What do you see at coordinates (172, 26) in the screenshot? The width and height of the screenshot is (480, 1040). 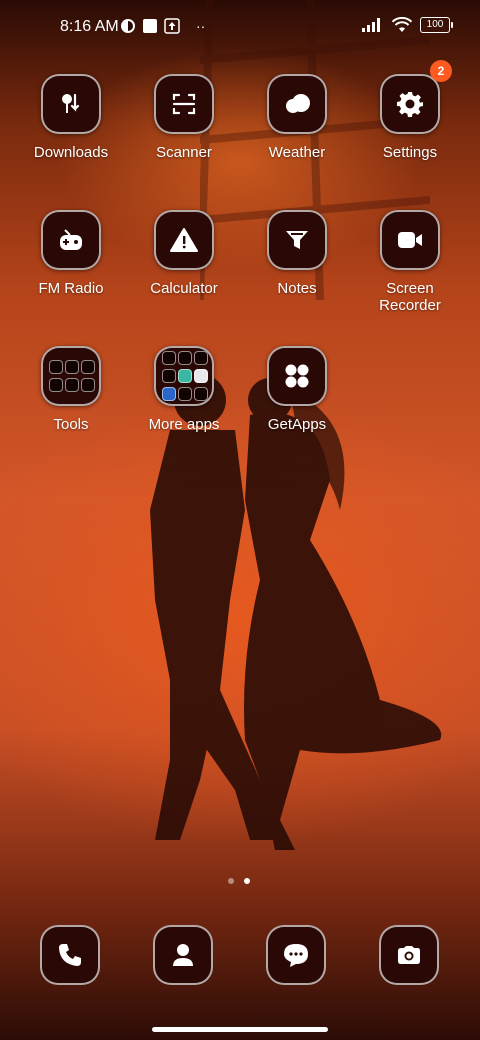 I see `upload-notification-icon` at bounding box center [172, 26].